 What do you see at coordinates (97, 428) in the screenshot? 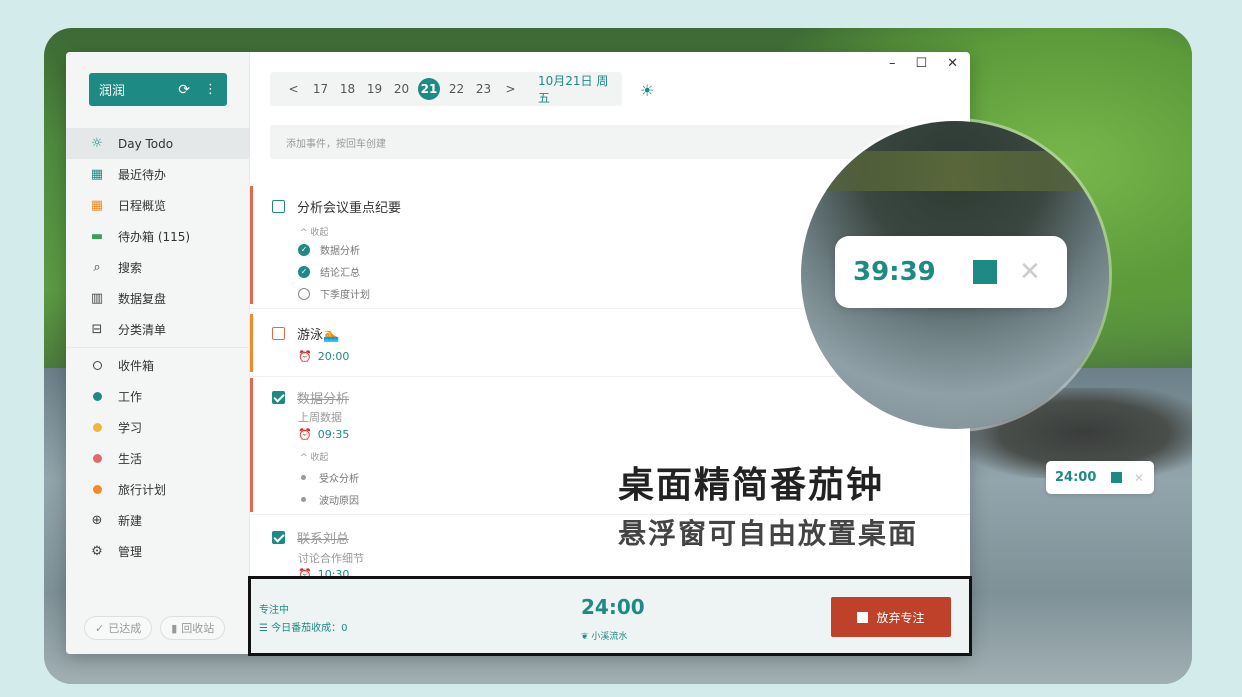
I see `study-dot-icon` at bounding box center [97, 428].